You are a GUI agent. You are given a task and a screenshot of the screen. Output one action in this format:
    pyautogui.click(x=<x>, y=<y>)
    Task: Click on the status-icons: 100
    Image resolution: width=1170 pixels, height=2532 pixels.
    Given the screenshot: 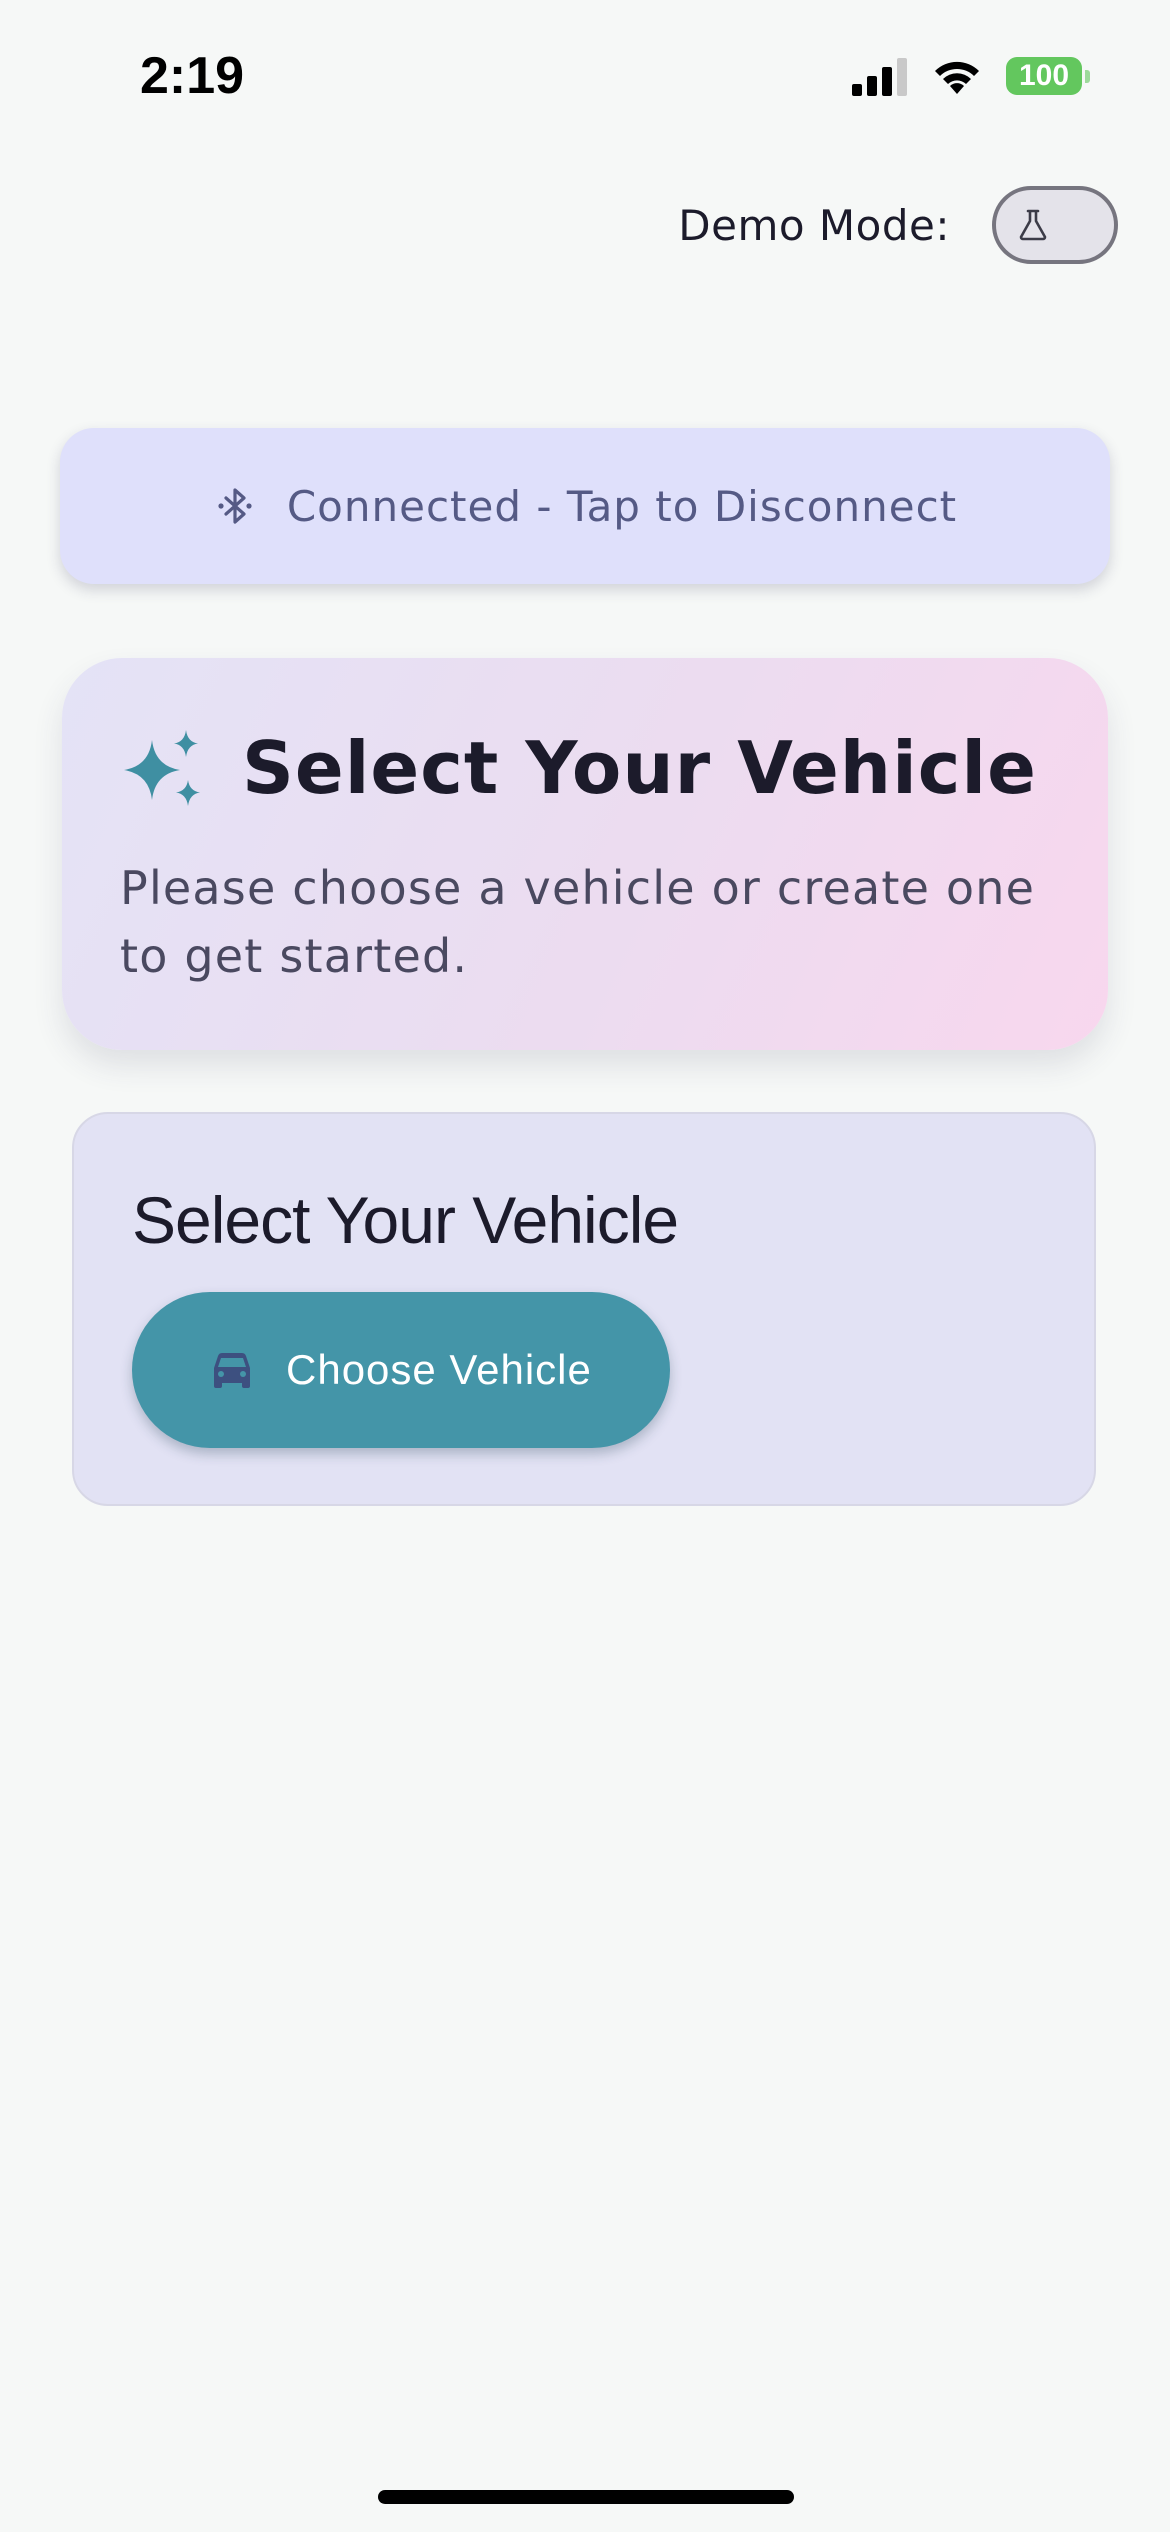 What is the action you would take?
    pyautogui.click(x=970, y=76)
    